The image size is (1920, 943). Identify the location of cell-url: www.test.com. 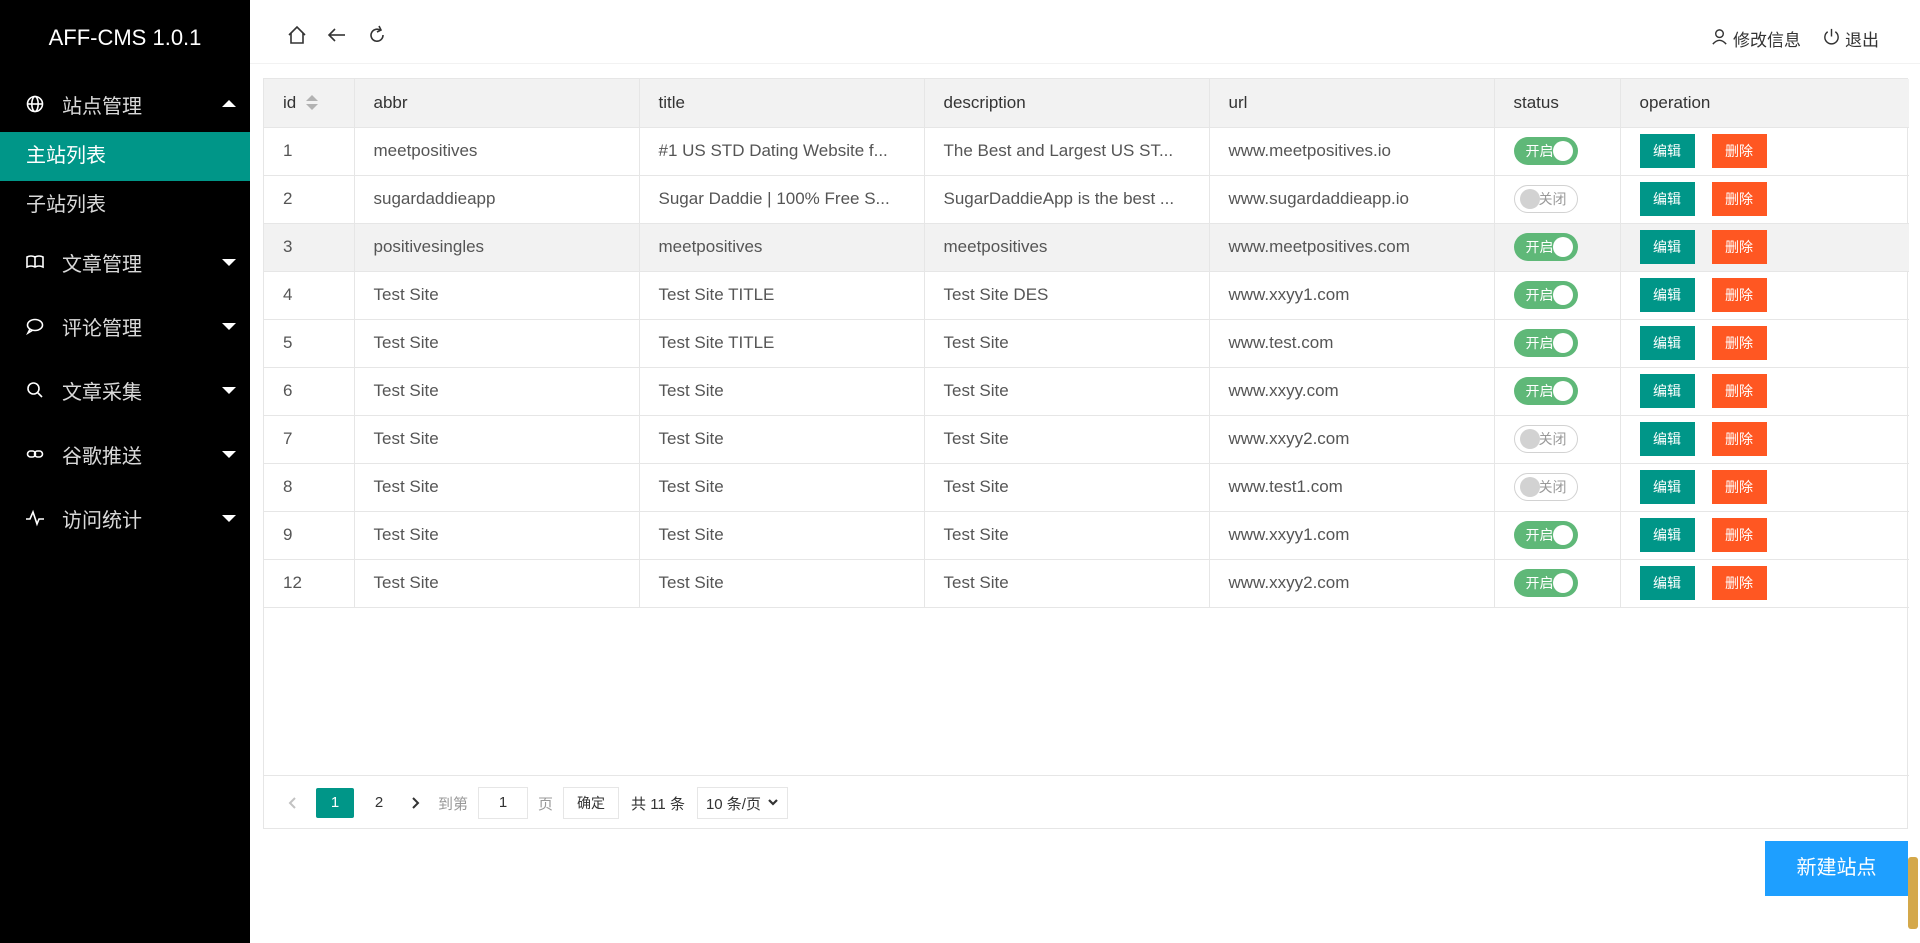
(1352, 343).